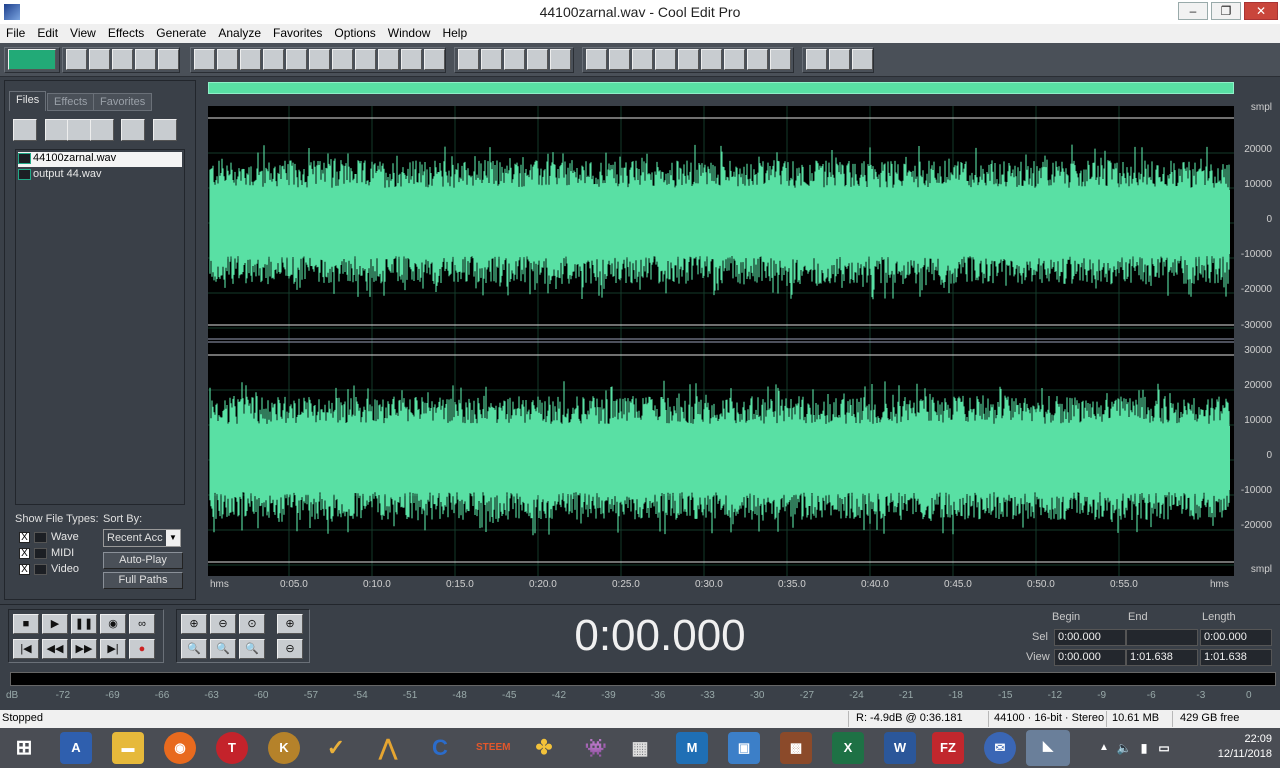 The image size is (1280, 768). What do you see at coordinates (493, 748) in the screenshot?
I see `steem-icon: STEEM` at bounding box center [493, 748].